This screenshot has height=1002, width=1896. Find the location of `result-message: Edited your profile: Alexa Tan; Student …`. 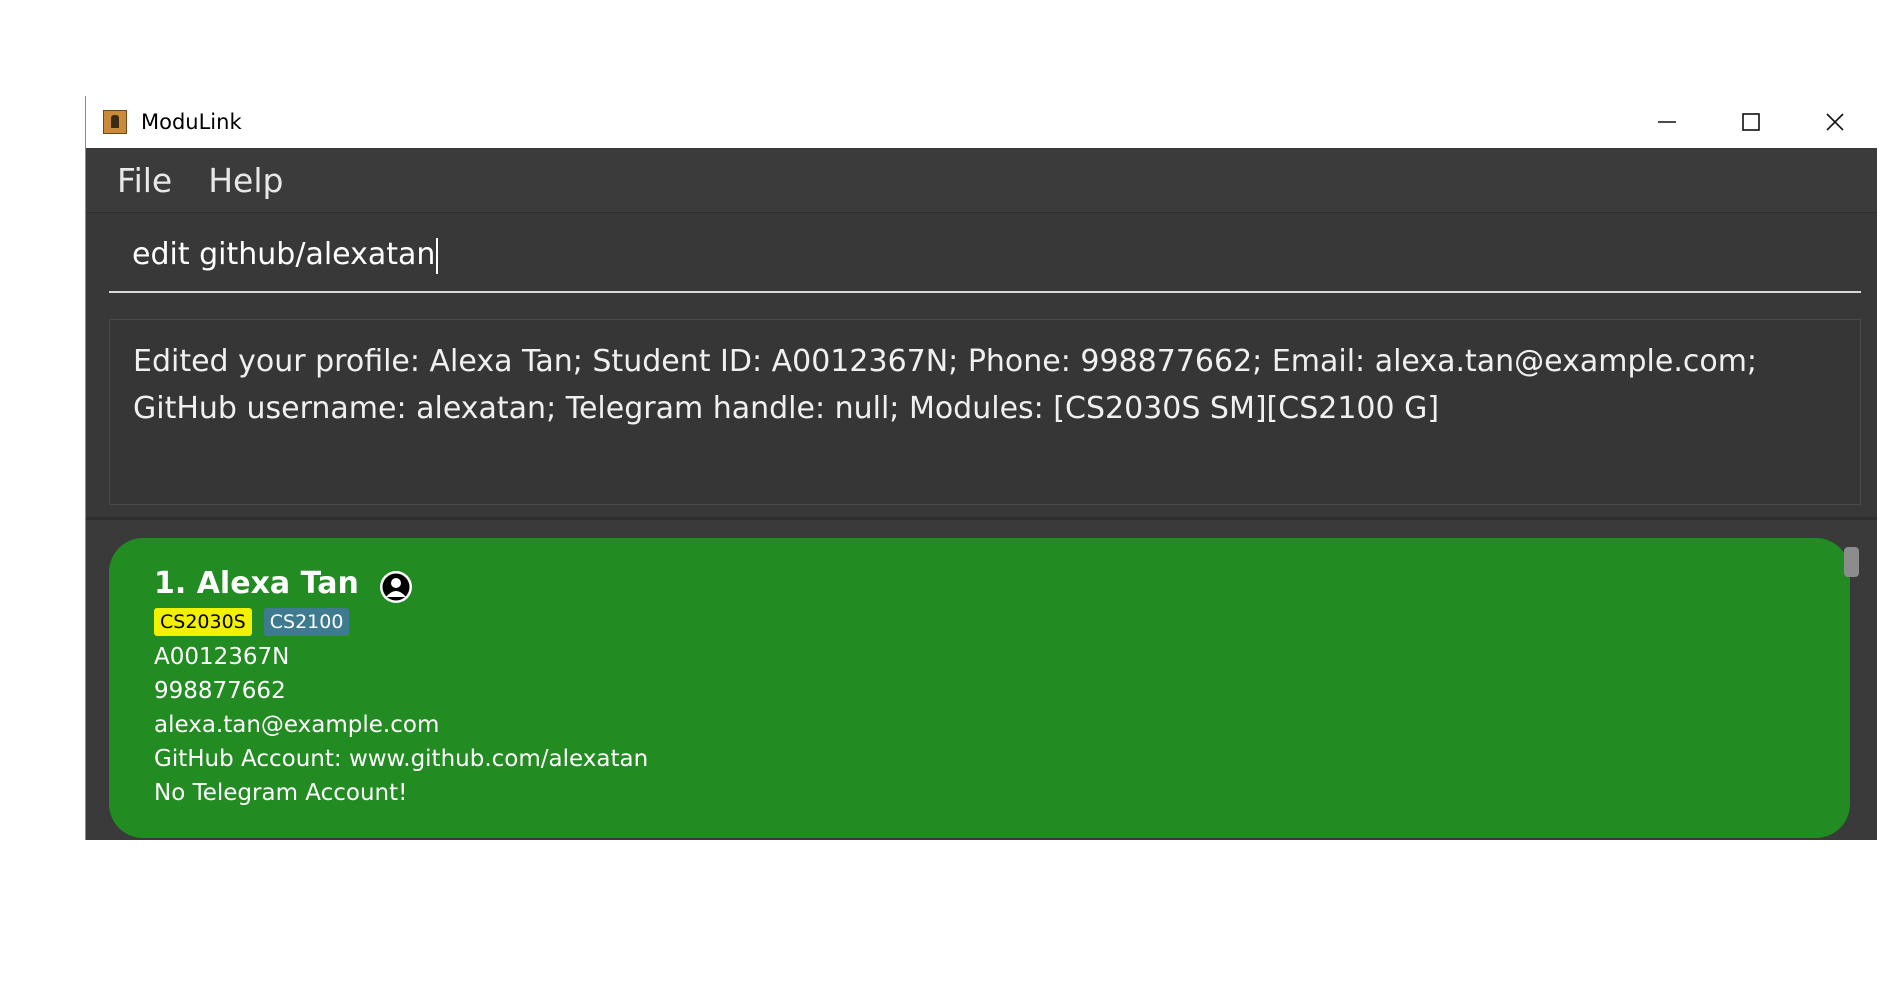

result-message: Edited your profile: Alexa Tan; Student … is located at coordinates (945, 385).